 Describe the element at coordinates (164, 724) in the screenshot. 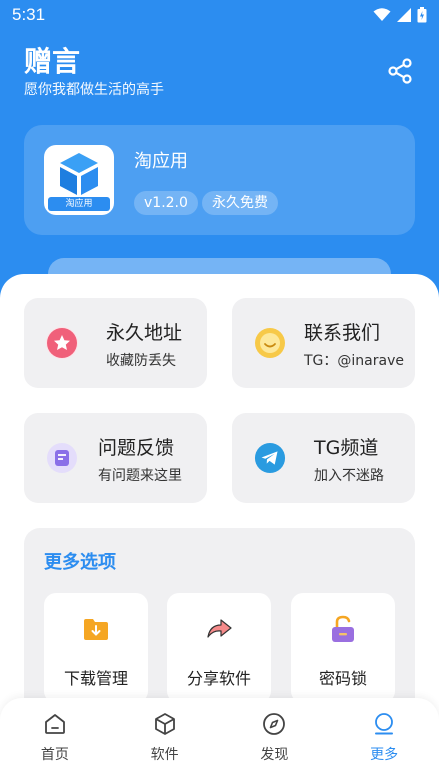

I see `cube-icon` at that location.